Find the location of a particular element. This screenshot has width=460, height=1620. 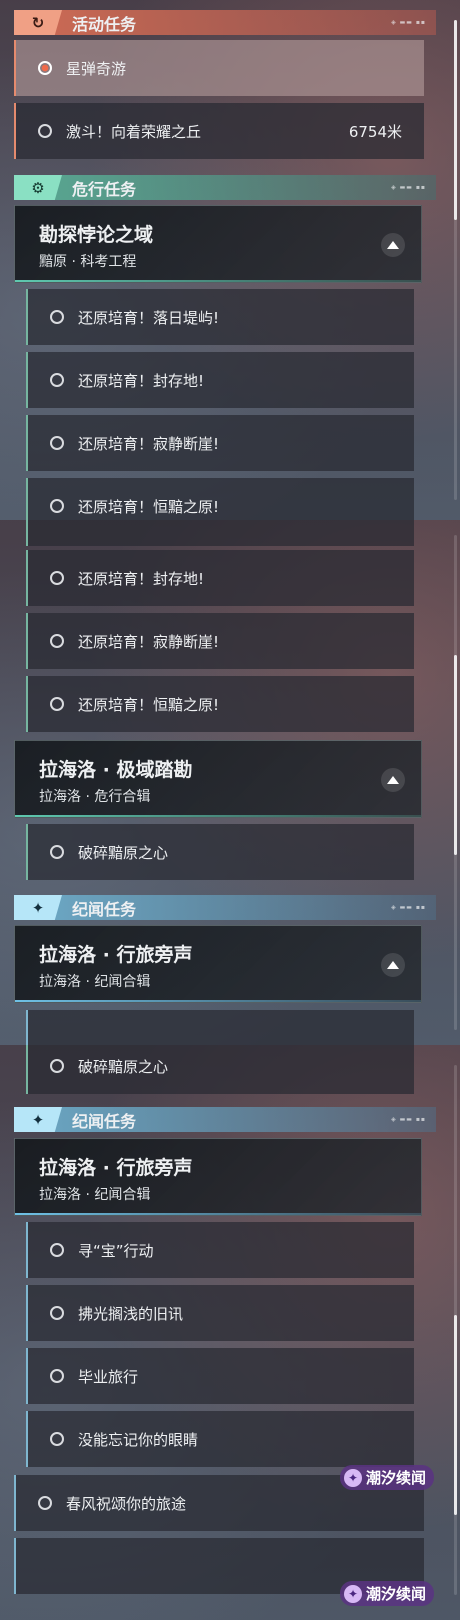

quest-radio-selected is located at coordinates (45, 68).